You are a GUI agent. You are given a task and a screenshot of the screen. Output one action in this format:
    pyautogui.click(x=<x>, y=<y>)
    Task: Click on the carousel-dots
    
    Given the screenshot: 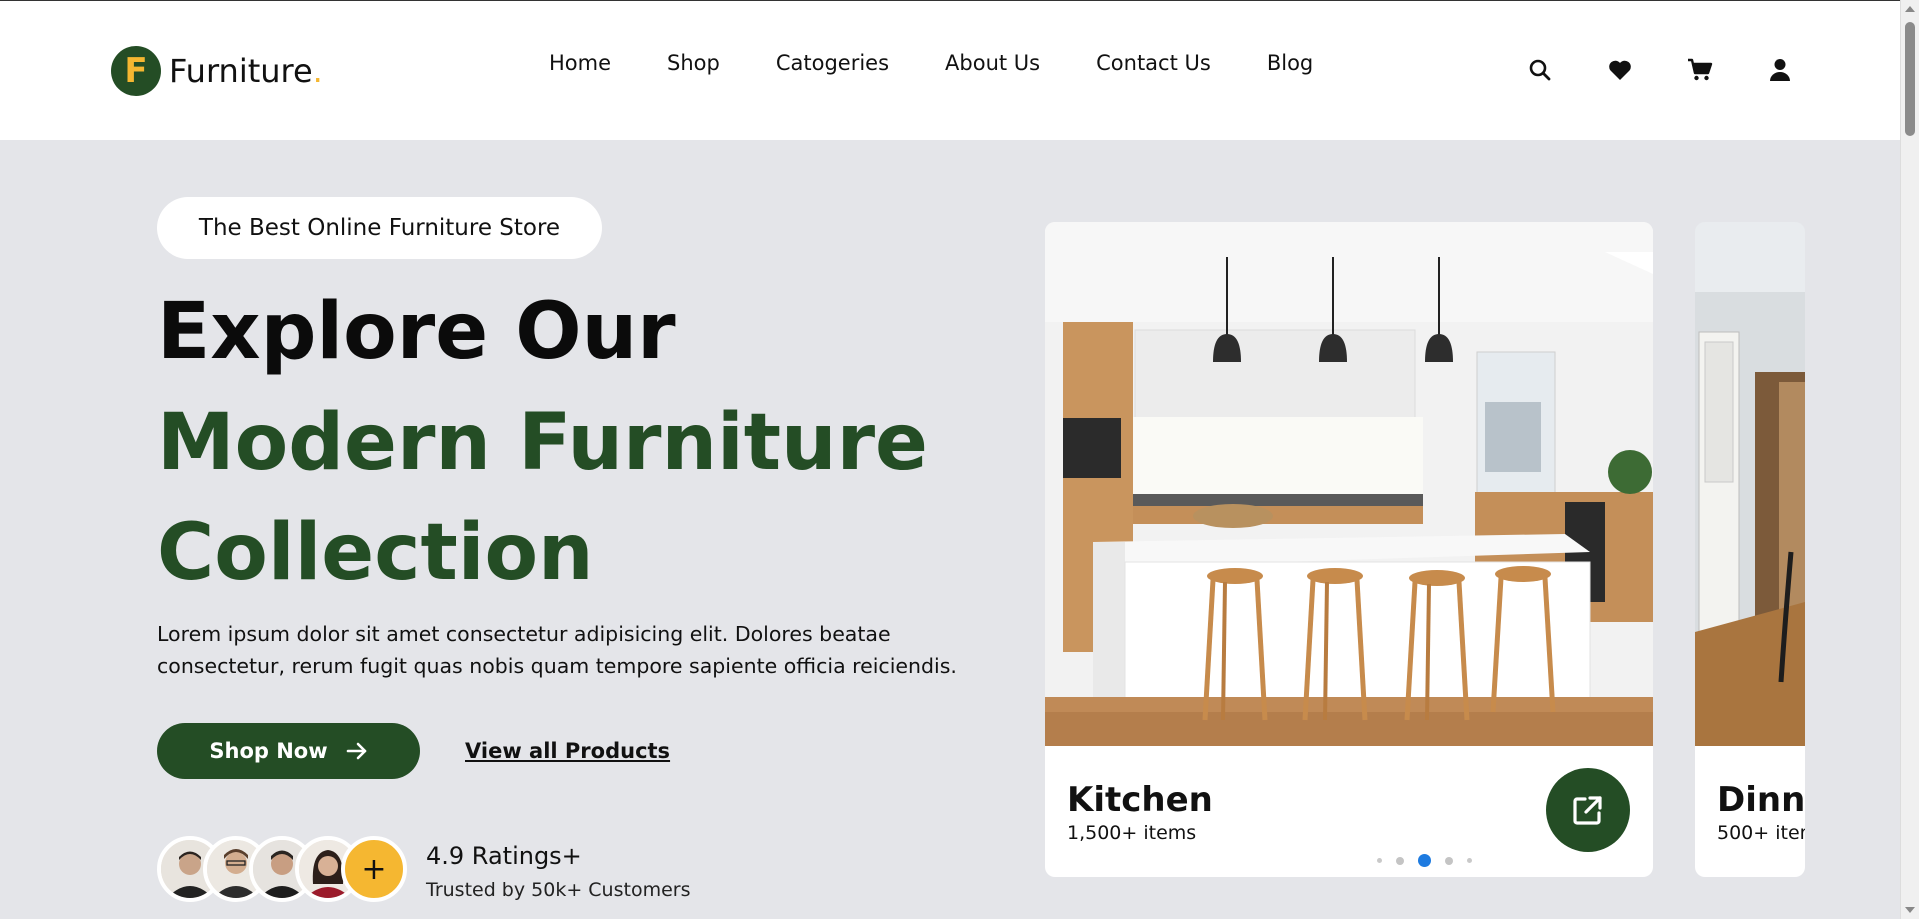 What is the action you would take?
    pyautogui.click(x=1424, y=860)
    